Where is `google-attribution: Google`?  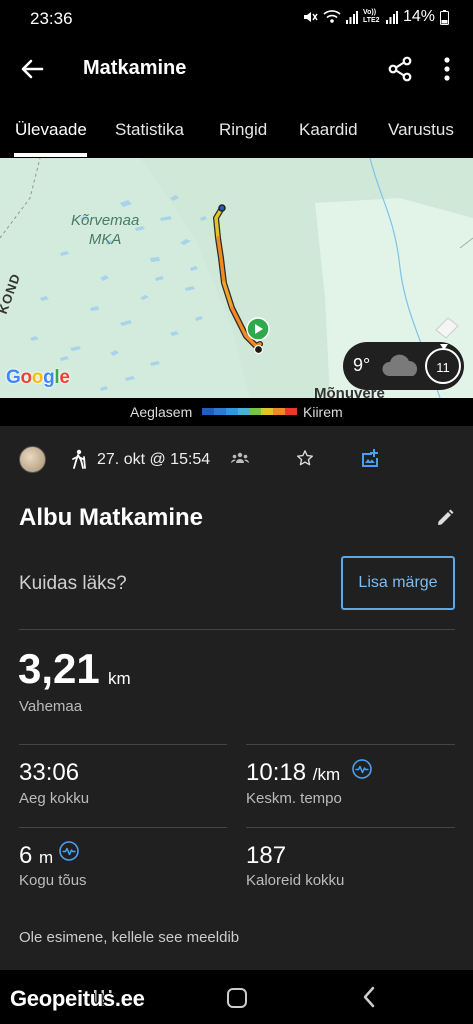 google-attribution: Google is located at coordinates (38, 377).